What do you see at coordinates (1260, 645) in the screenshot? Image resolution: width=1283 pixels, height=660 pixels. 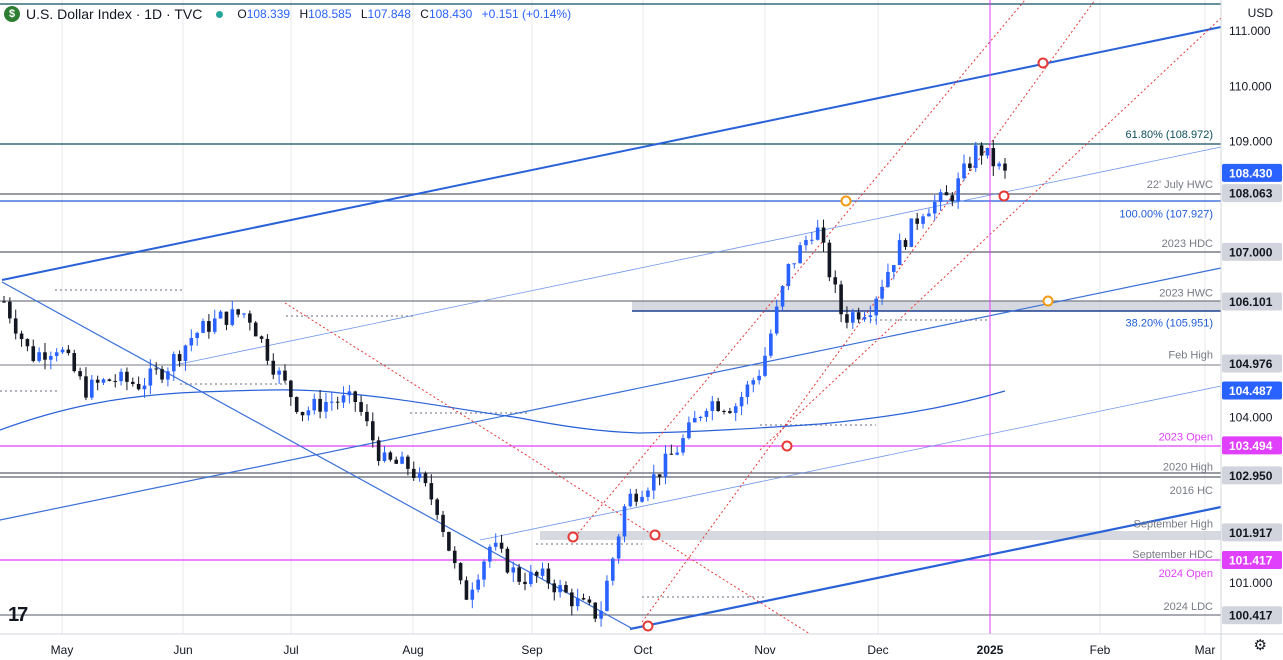 I see `gear-icon: ⚙` at bounding box center [1260, 645].